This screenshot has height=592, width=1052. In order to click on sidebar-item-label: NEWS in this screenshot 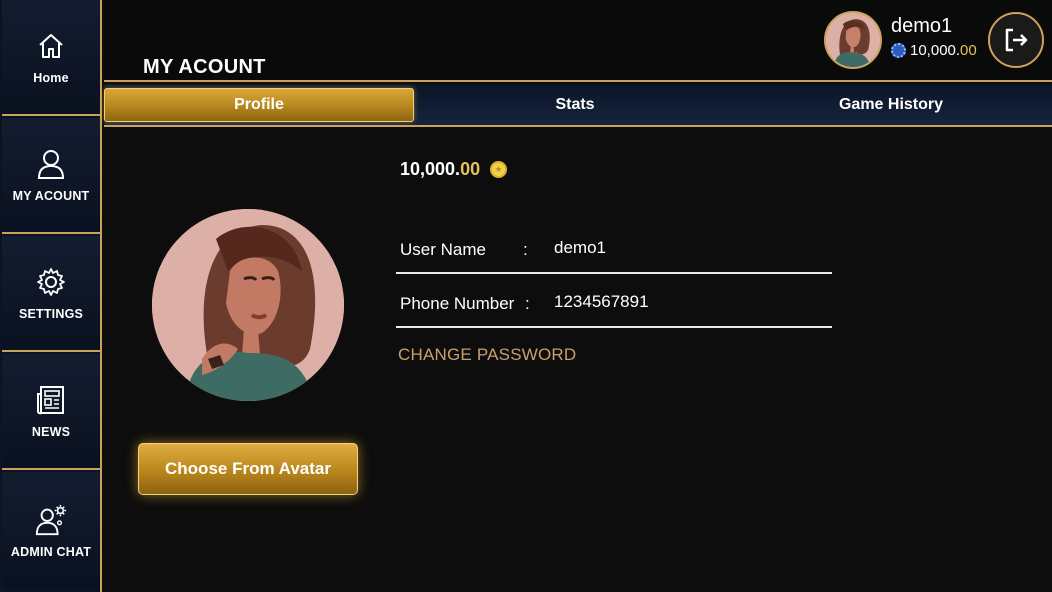, I will do `click(51, 432)`.